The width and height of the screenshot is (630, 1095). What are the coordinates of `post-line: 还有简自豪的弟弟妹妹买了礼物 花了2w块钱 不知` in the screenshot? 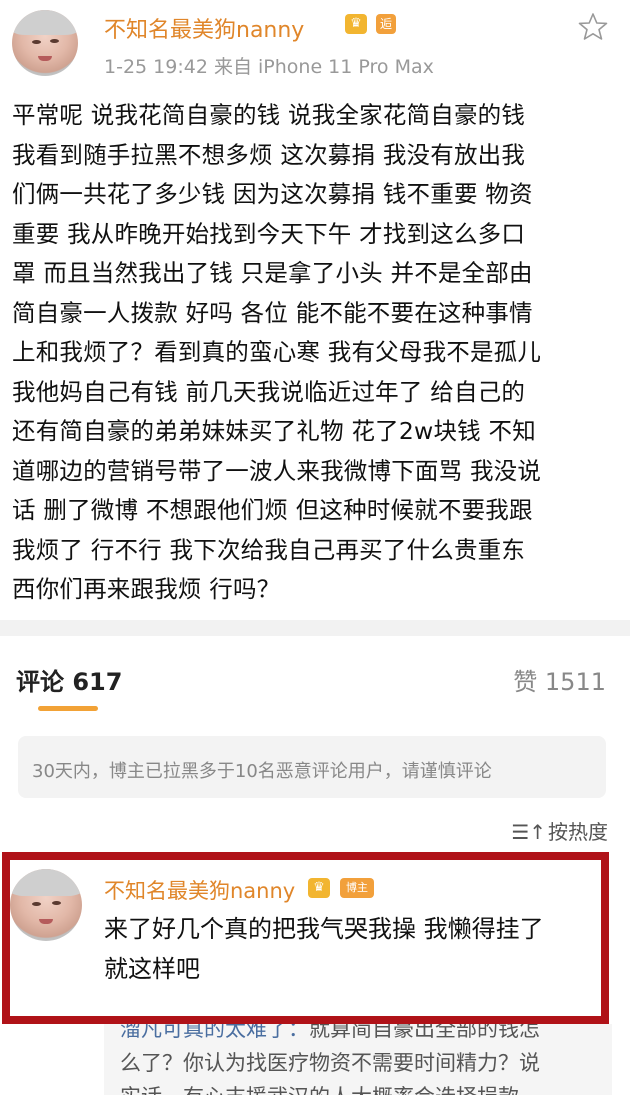 It's located at (274, 431).